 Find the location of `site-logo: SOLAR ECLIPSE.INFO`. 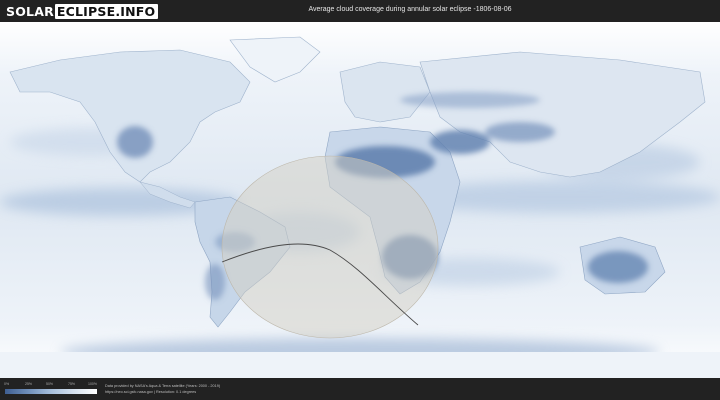

site-logo: SOLAR ECLIPSE.INFO is located at coordinates (82, 11).